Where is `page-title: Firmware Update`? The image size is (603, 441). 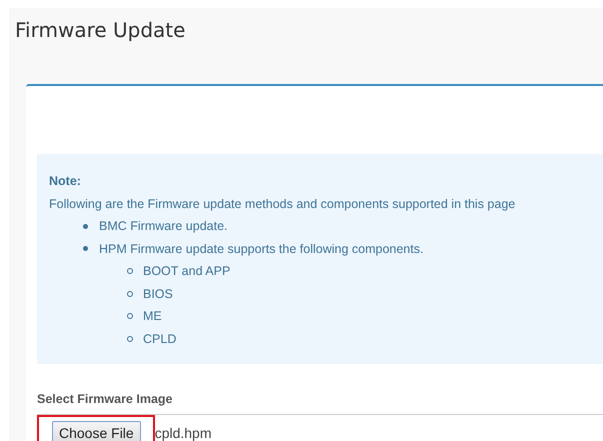 page-title: Firmware Update is located at coordinates (100, 30).